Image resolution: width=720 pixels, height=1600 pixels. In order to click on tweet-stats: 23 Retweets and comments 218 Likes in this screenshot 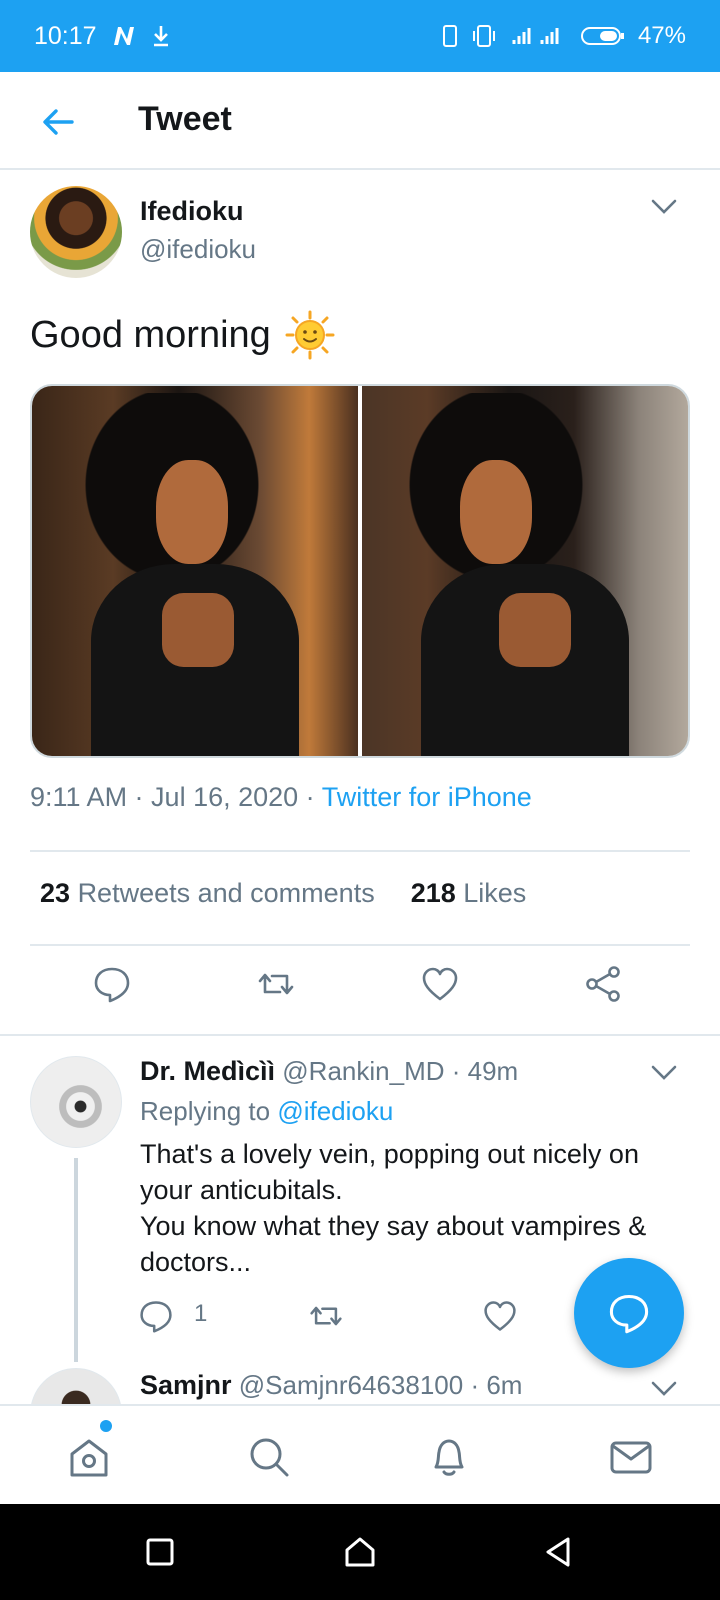, I will do `click(283, 893)`.